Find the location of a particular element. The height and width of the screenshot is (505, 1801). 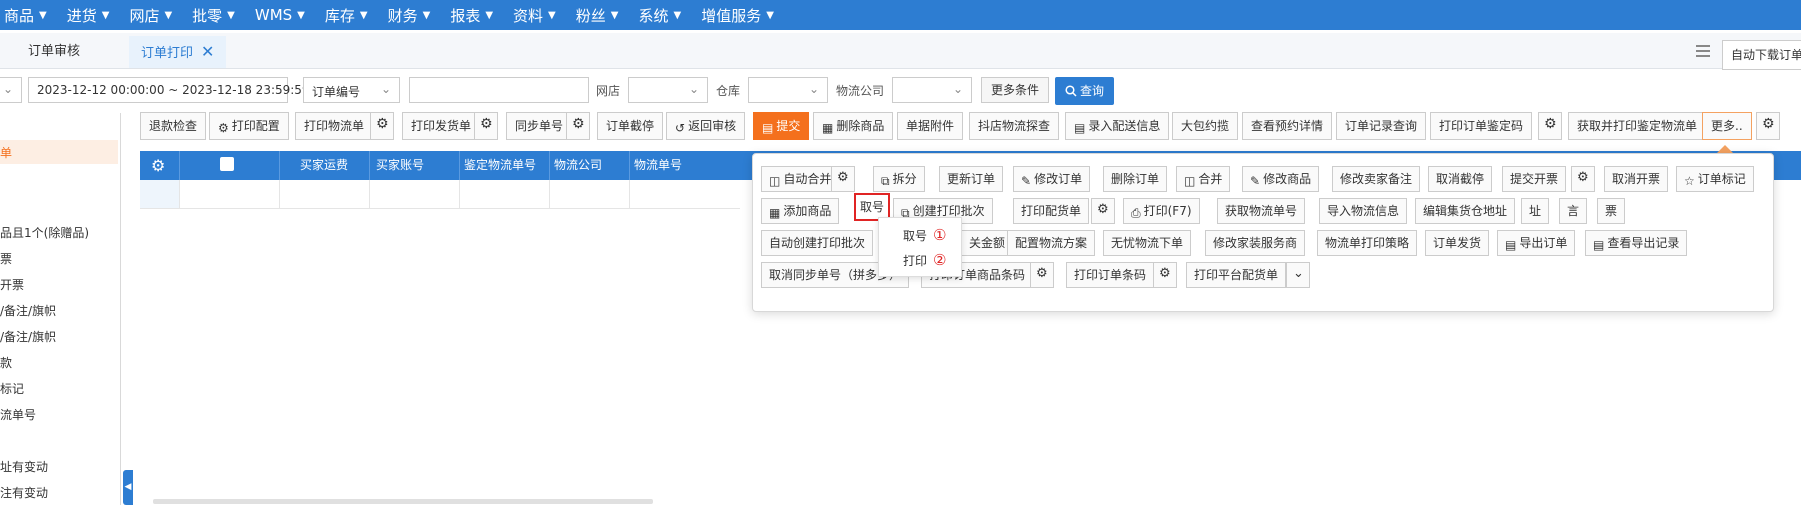

import-logistics-button: 导入物流信息 is located at coordinates (1363, 211).